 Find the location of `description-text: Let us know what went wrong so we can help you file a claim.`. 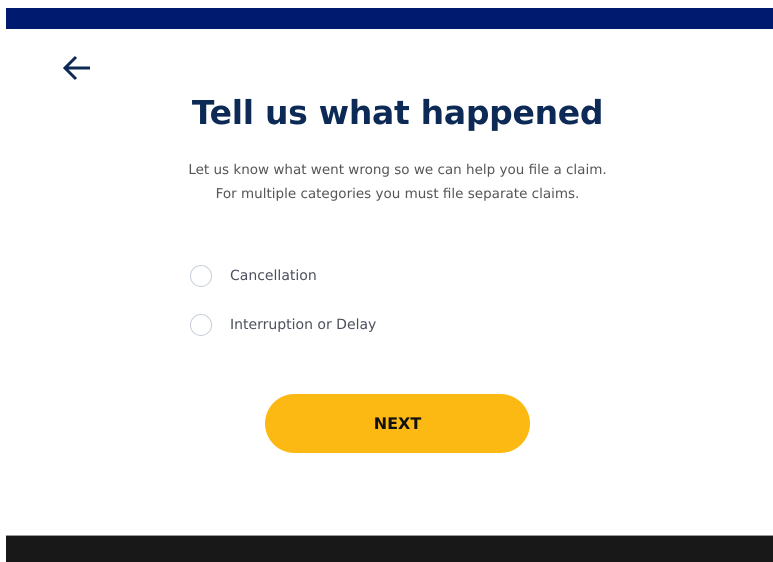

description-text: Let us know what went wrong so we can help you file a claim. is located at coordinates (397, 170).